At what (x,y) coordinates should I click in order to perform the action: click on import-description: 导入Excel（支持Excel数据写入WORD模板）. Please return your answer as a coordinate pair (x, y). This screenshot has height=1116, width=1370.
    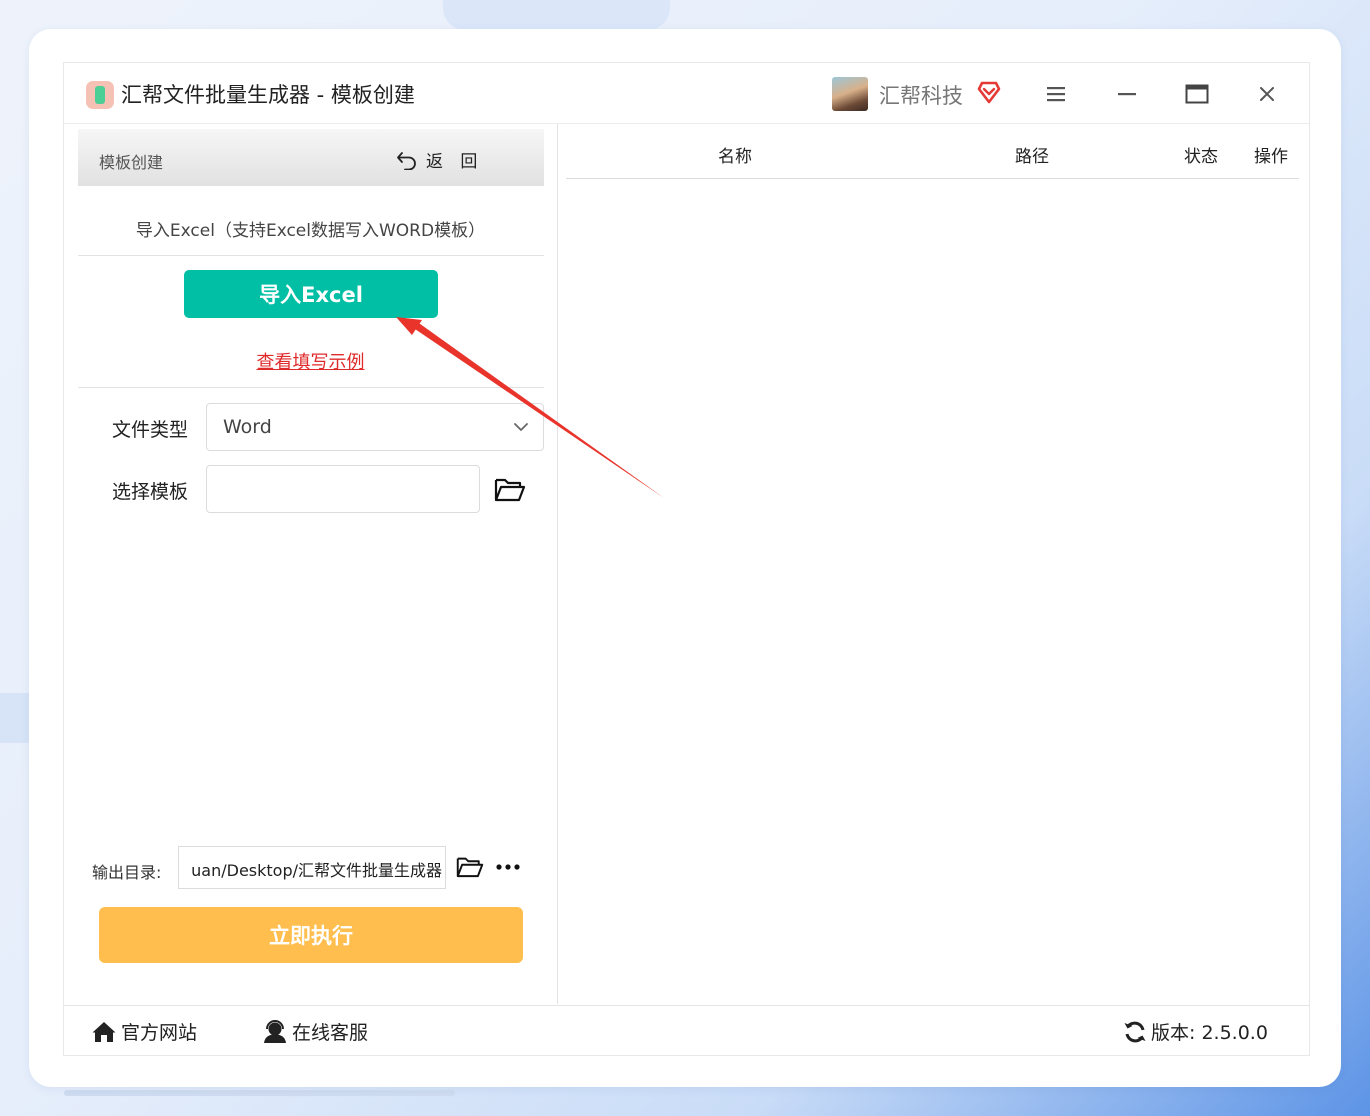
    Looking at the image, I should click on (310, 231).